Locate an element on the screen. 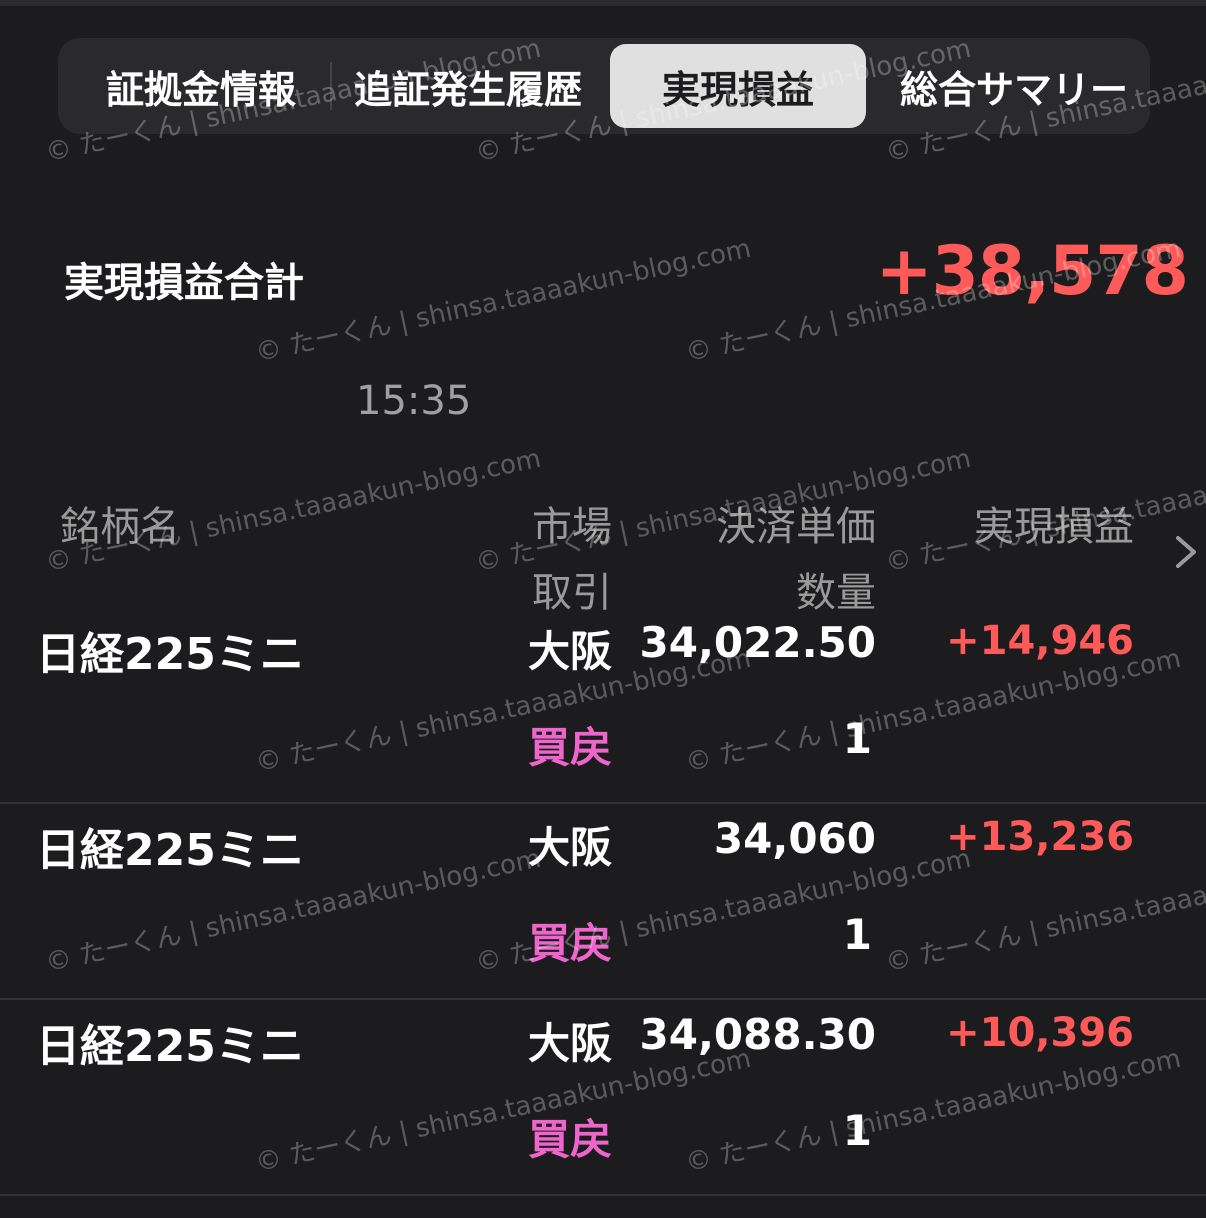 The width and height of the screenshot is (1206, 1218). settlement-price: 34,088.30 is located at coordinates (757, 1034).